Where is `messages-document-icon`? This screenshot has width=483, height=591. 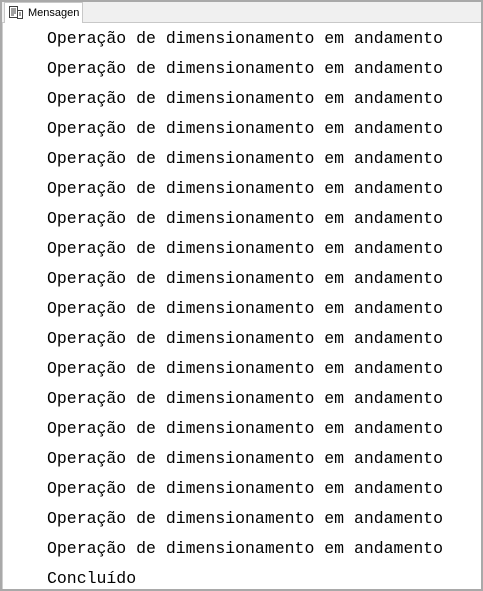
messages-document-icon is located at coordinates (16, 13).